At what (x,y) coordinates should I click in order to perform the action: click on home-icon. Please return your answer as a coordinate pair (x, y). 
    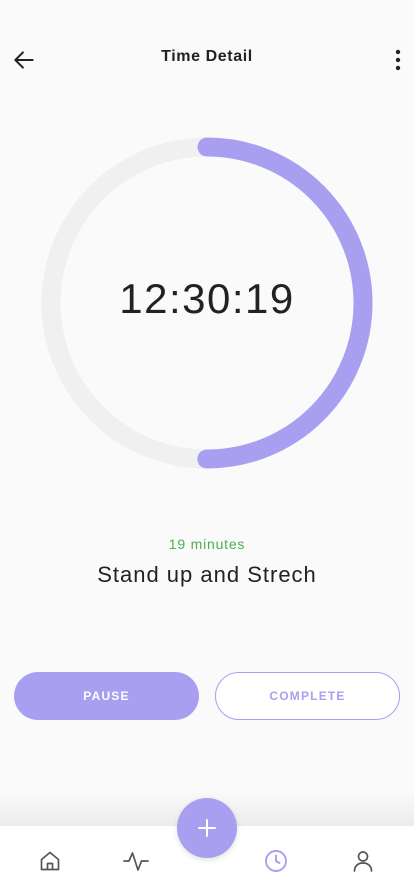
    Looking at the image, I should click on (50, 861).